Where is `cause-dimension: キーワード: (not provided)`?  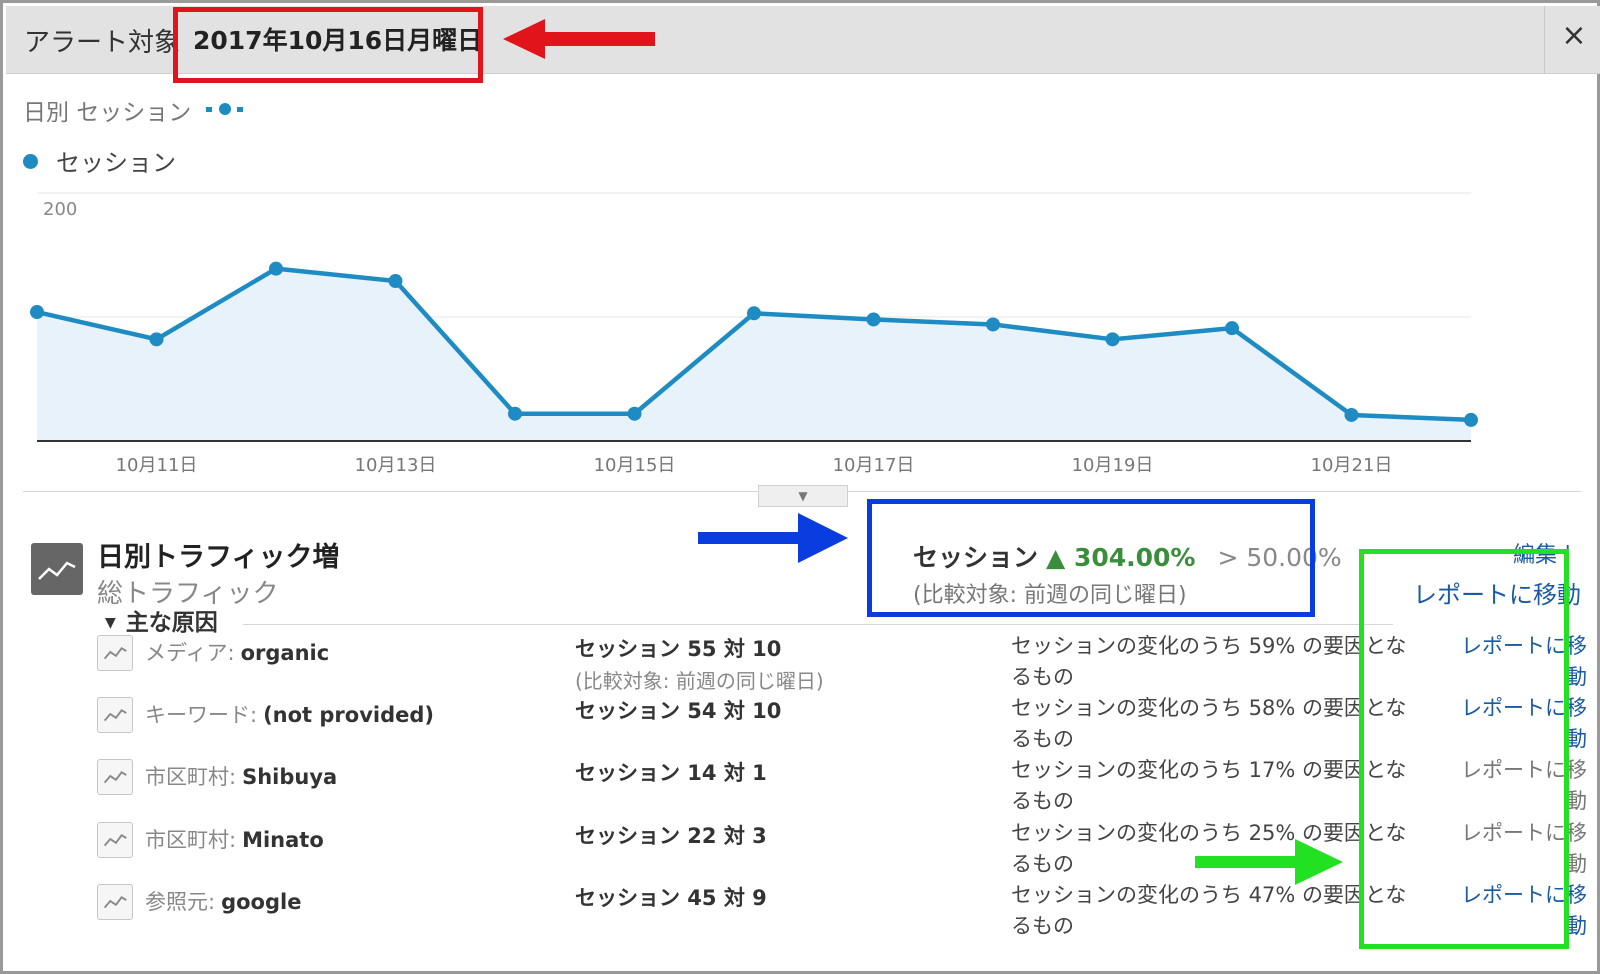 cause-dimension: キーワード: (not provided) is located at coordinates (289, 714).